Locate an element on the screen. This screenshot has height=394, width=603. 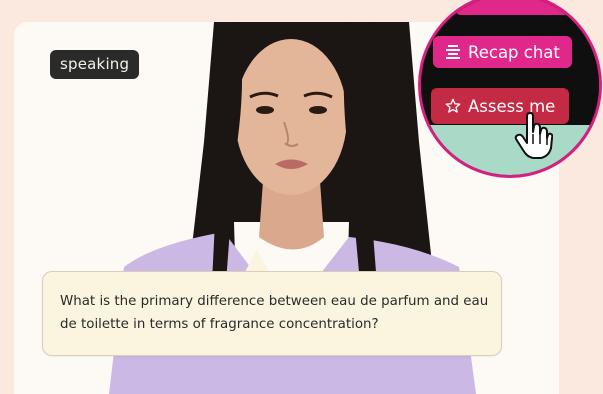
hand-pointer-icon is located at coordinates (533, 135).